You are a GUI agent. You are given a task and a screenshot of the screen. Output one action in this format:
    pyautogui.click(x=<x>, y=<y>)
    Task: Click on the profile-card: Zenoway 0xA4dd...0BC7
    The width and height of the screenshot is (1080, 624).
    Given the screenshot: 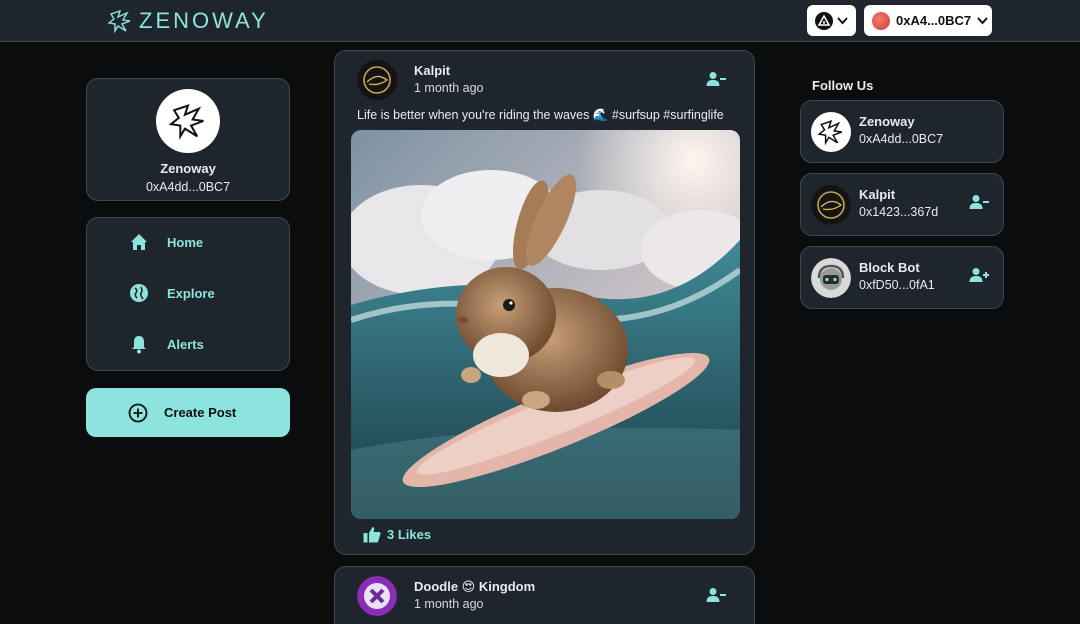 What is the action you would take?
    pyautogui.click(x=188, y=139)
    